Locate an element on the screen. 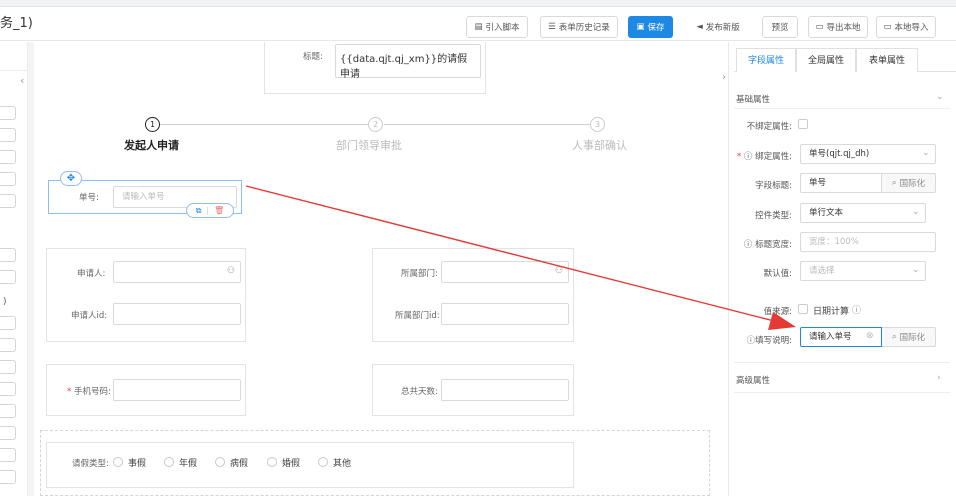 The height and width of the screenshot is (496, 956). i18n-button-2: ⌕ 国际化 is located at coordinates (909, 337).